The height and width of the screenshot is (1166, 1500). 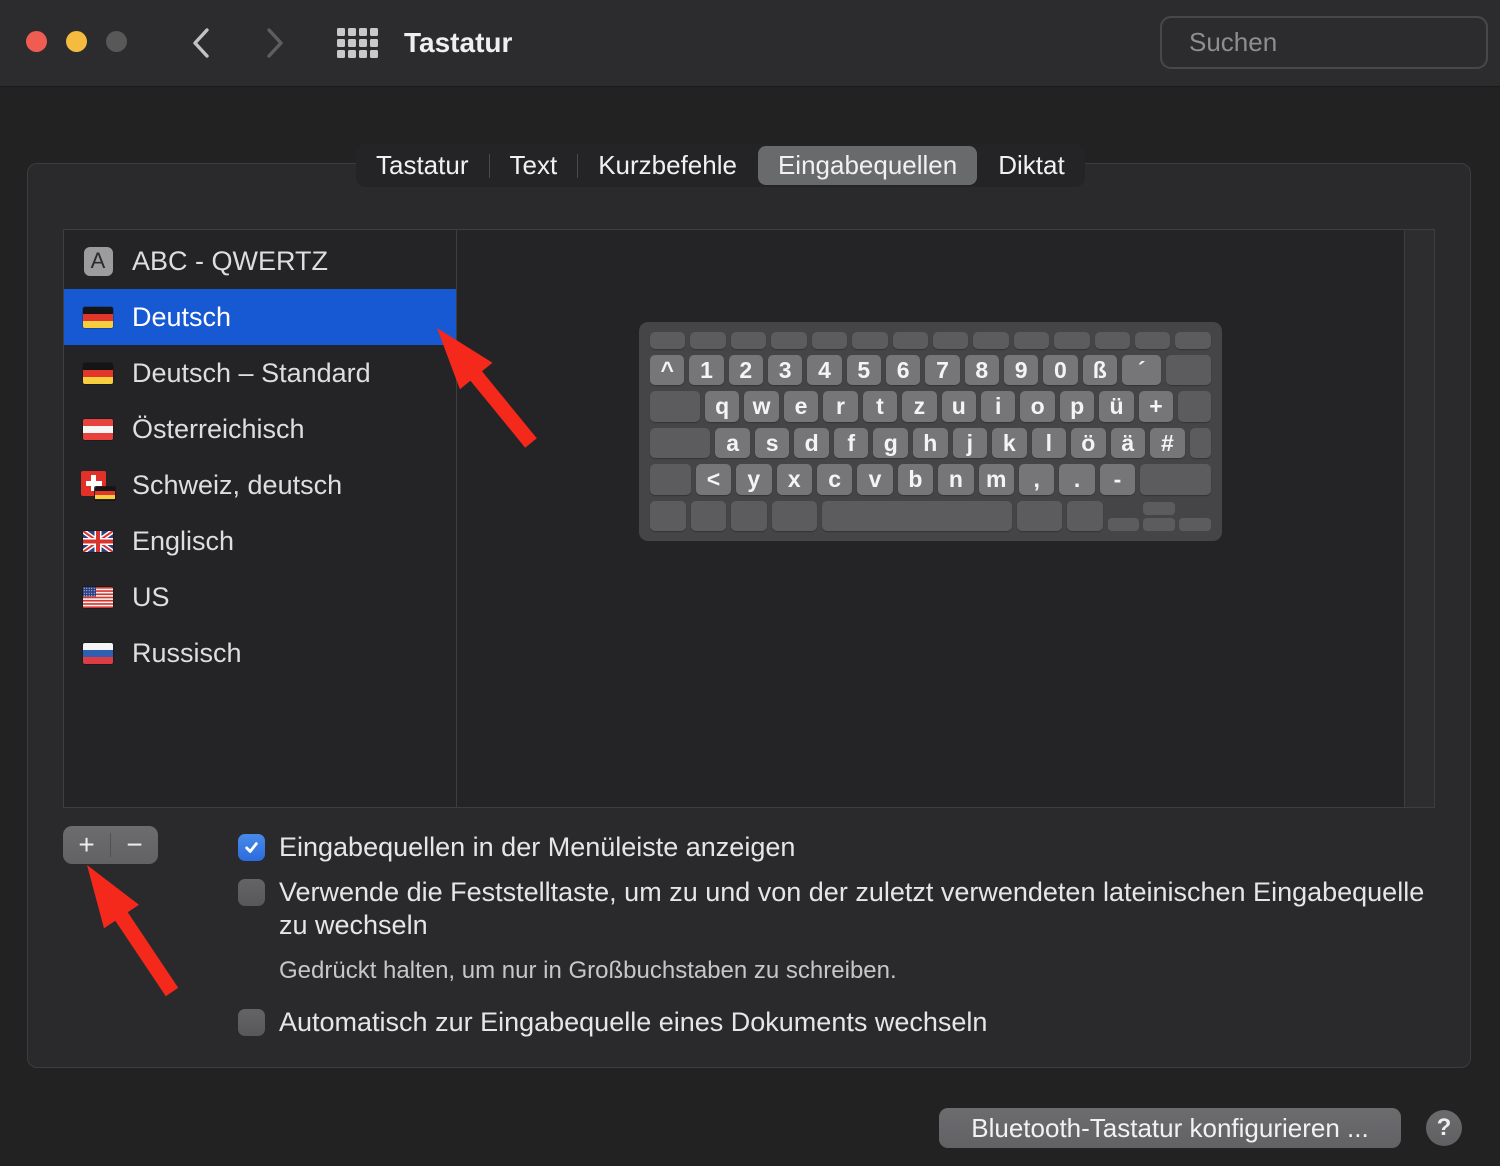 What do you see at coordinates (713, 479) in the screenshot?
I see `key-<: <` at bounding box center [713, 479].